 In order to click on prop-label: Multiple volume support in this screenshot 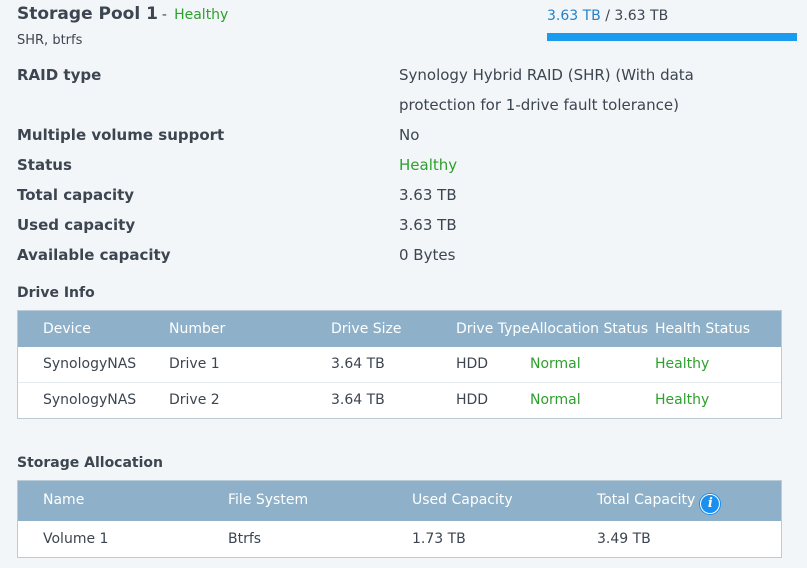, I will do `click(121, 135)`.